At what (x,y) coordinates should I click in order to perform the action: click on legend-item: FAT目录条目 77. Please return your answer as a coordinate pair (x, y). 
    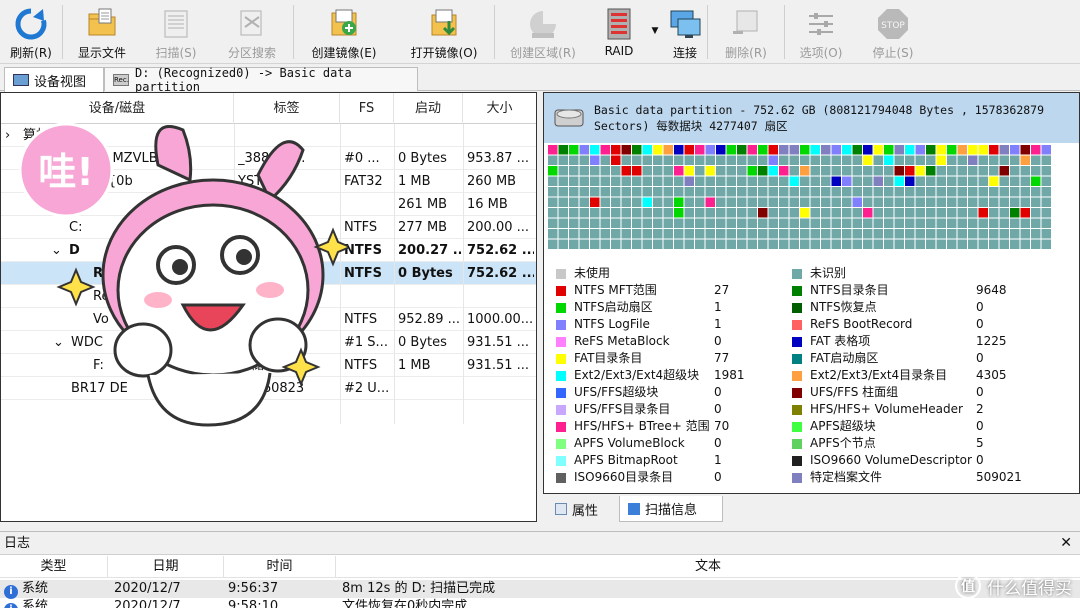
    Looking at the image, I should click on (681, 358).